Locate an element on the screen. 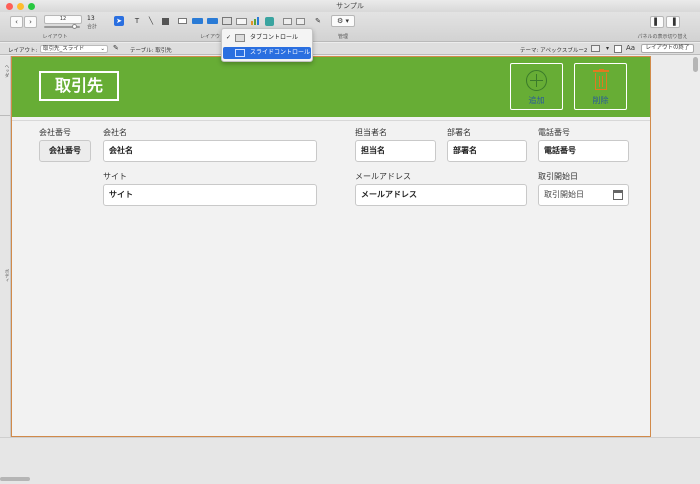 The width and height of the screenshot is (700, 484). layout-select-label: レイアウト: is located at coordinates (23, 51).